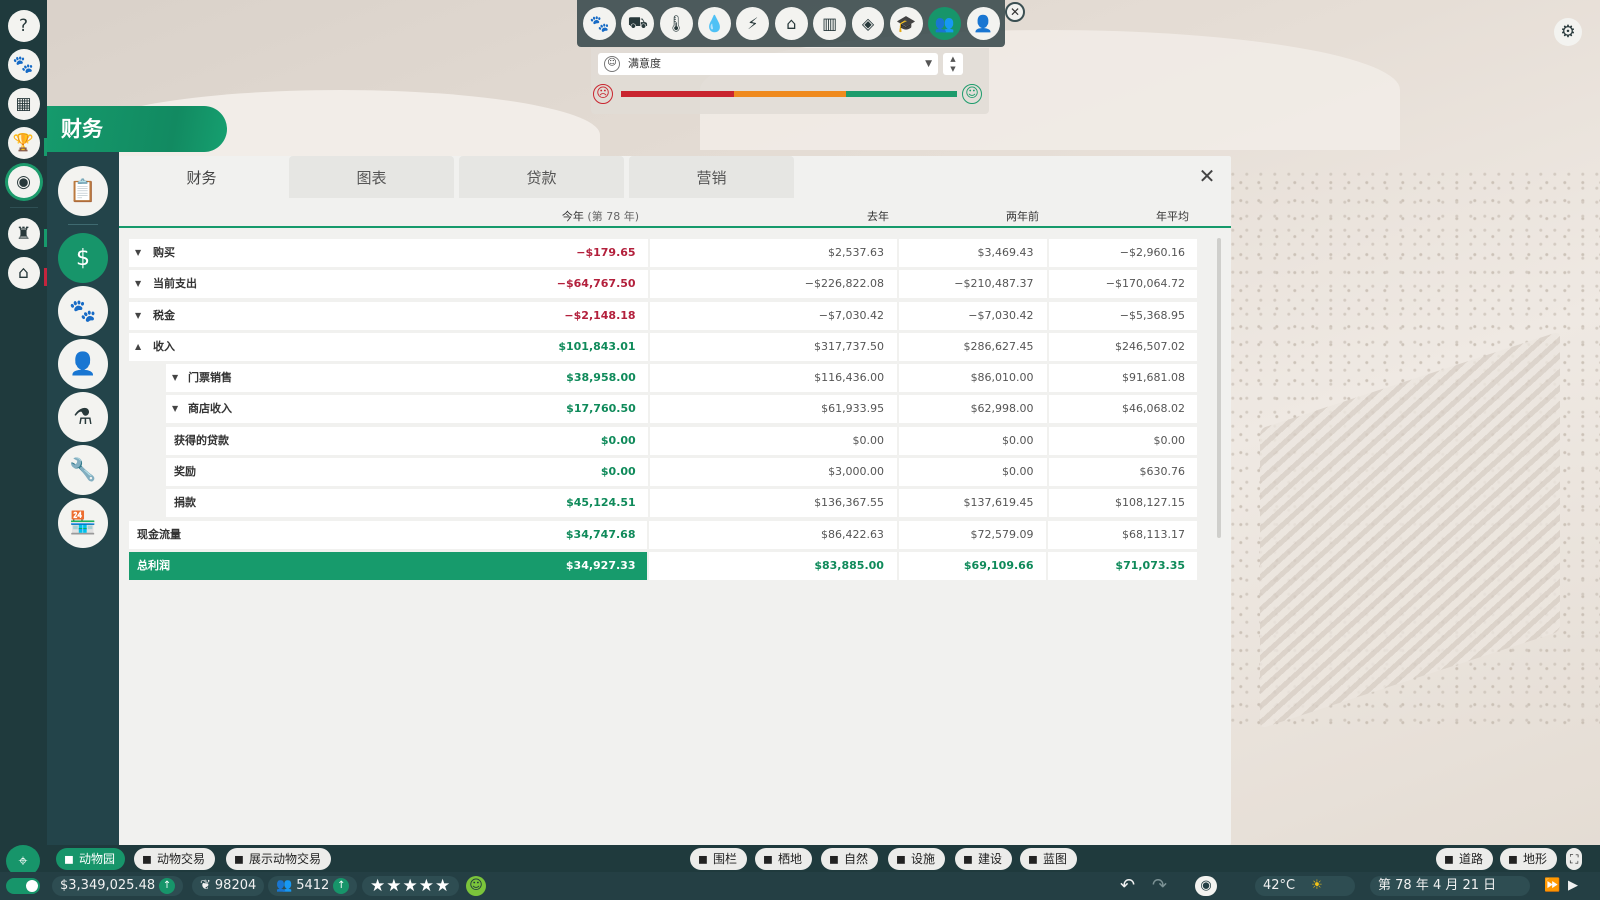  What do you see at coordinates (972, 315) in the screenshot?
I see `two-years-ago-value: −$7,030.42` at bounding box center [972, 315].